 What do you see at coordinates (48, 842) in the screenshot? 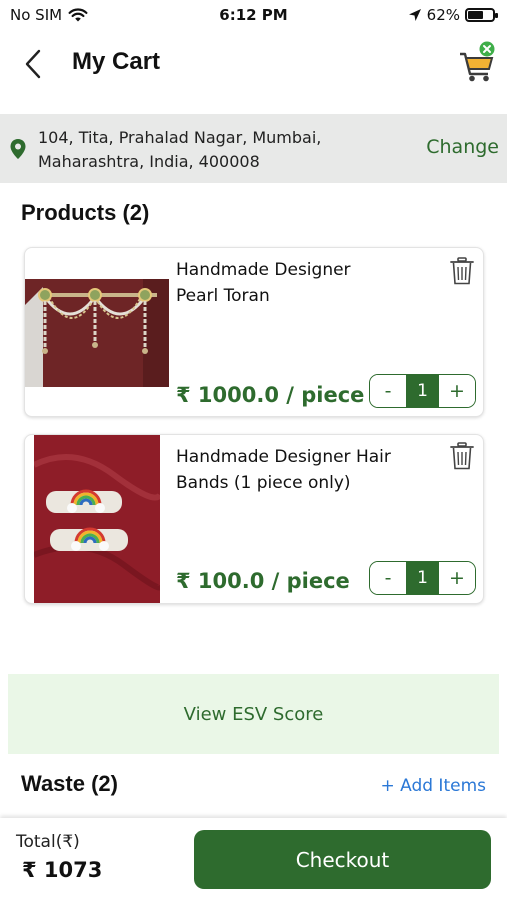
I see `total-label: Total(₹)` at bounding box center [48, 842].